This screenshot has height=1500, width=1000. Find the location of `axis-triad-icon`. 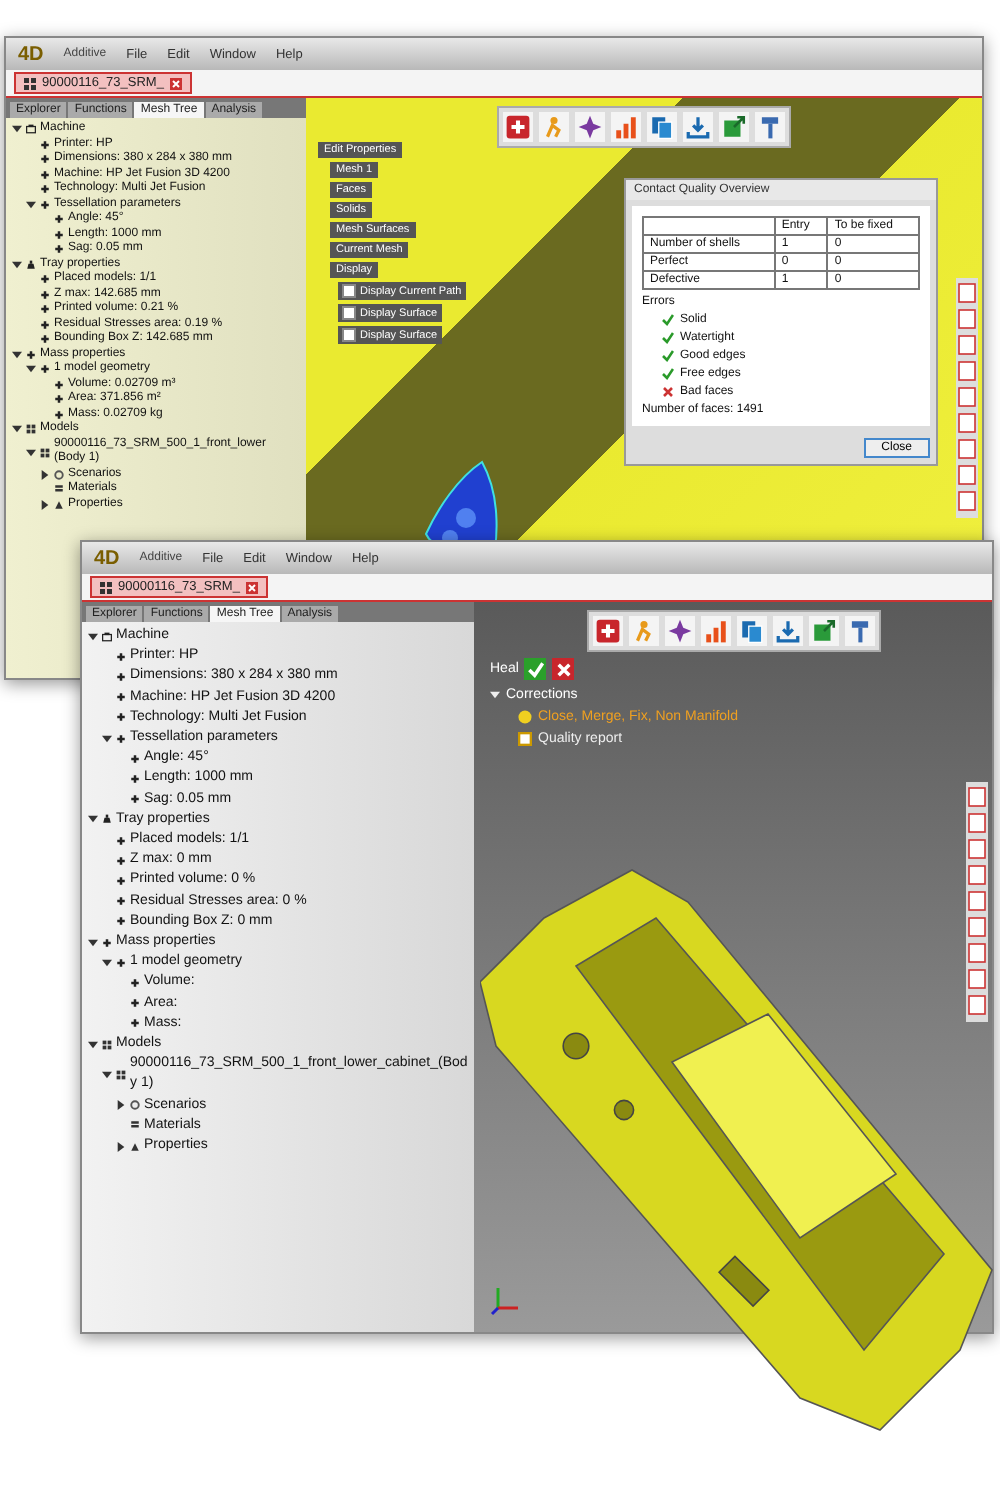

axis-triad-icon is located at coordinates (506, 1300).